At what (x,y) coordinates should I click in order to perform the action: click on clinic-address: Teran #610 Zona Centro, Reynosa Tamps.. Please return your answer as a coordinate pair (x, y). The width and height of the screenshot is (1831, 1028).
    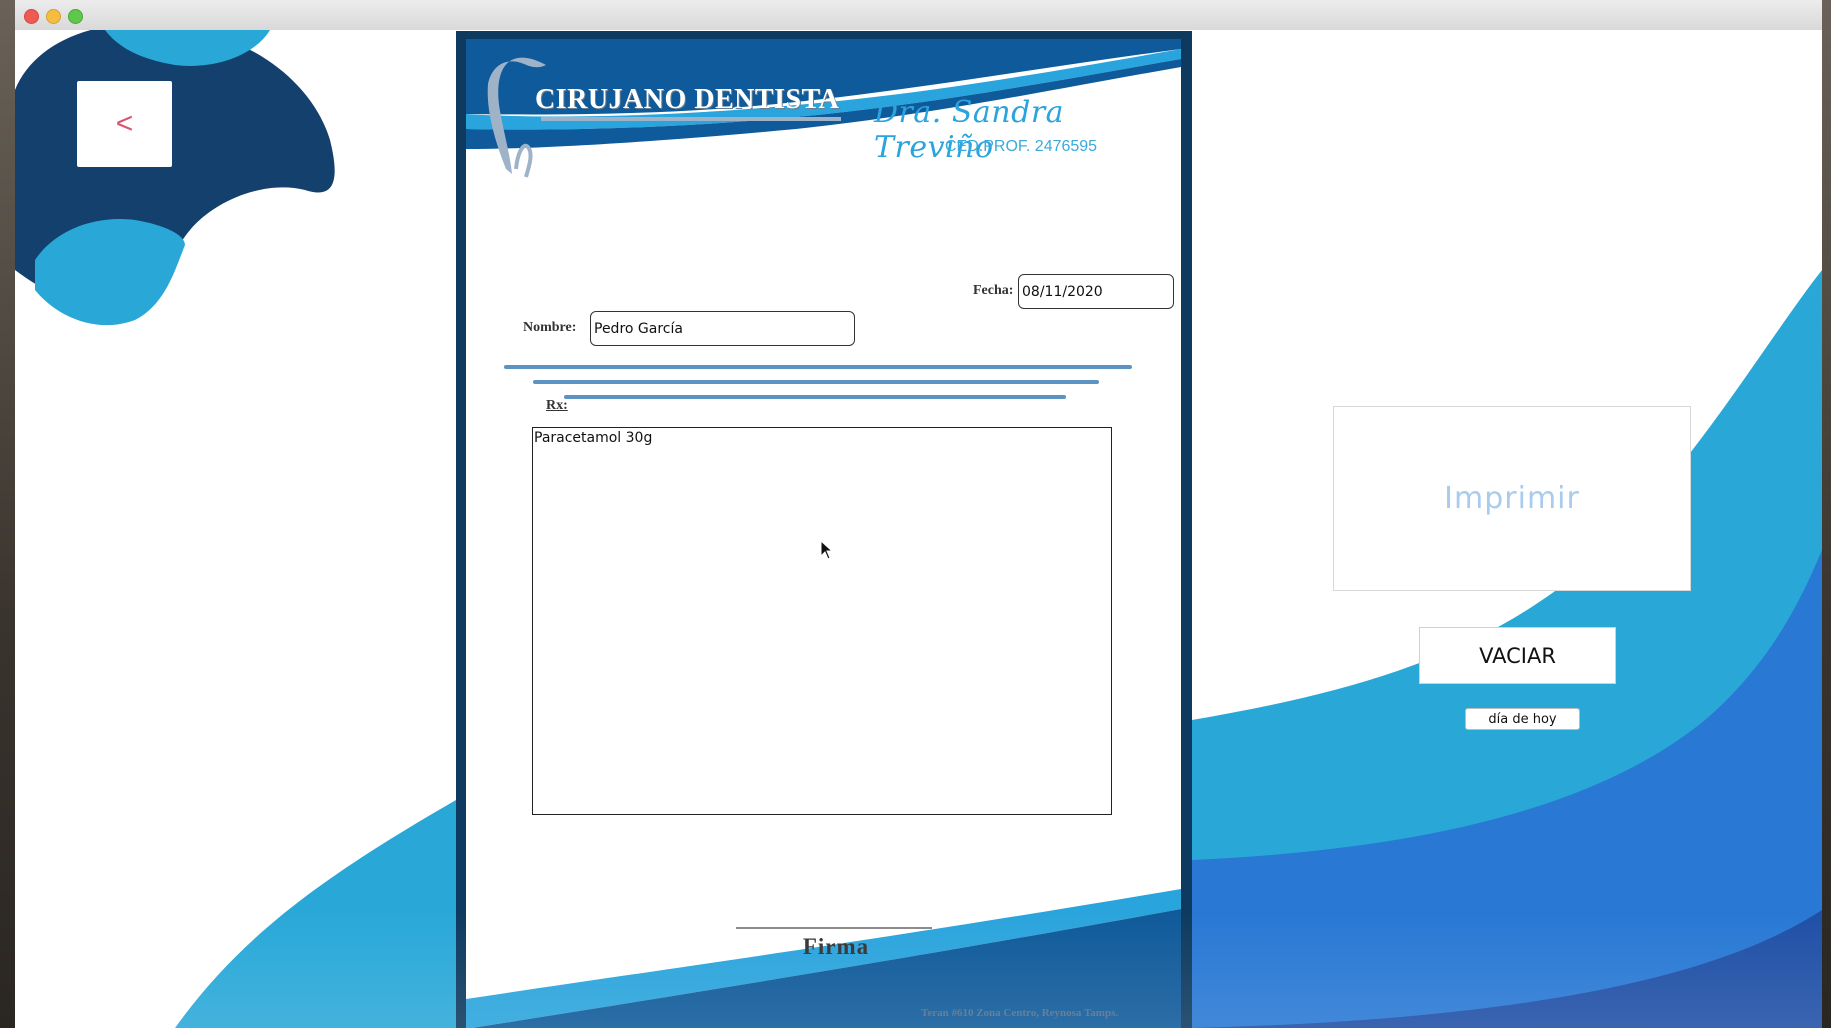
    Looking at the image, I should click on (1020, 1013).